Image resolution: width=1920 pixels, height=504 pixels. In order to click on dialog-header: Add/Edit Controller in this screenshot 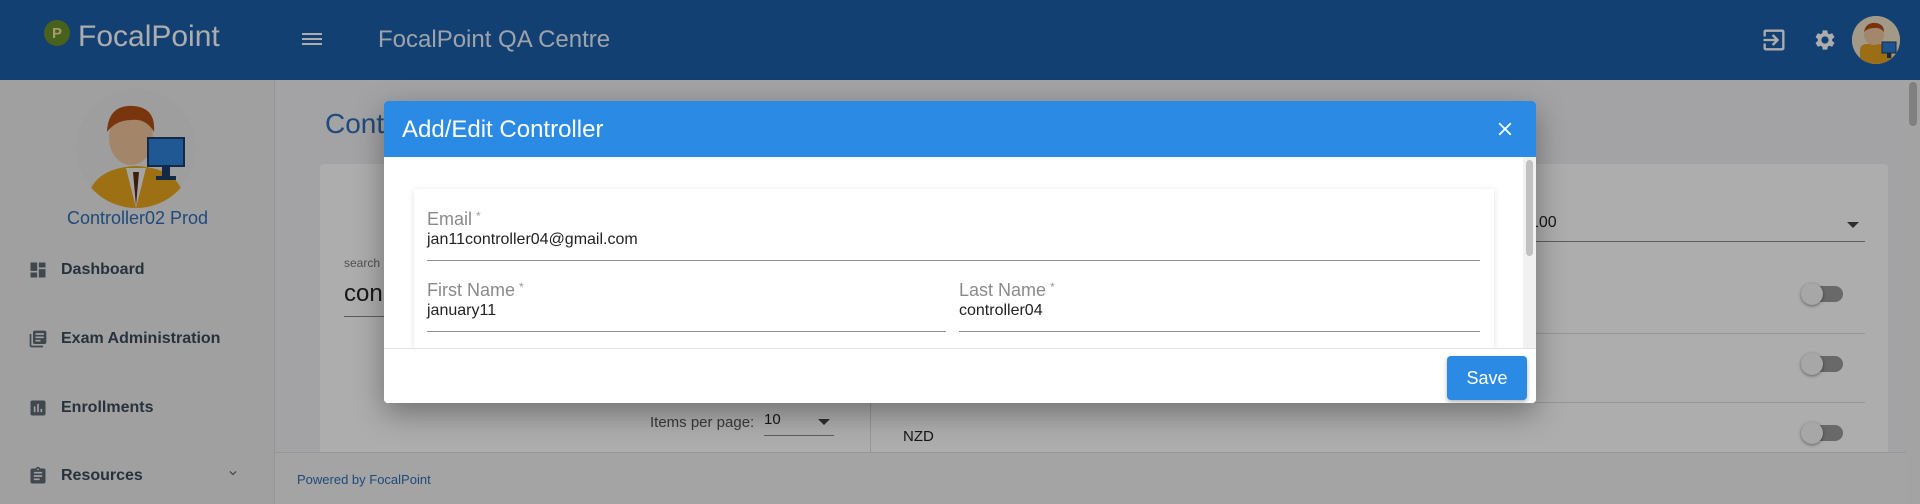, I will do `click(960, 129)`.